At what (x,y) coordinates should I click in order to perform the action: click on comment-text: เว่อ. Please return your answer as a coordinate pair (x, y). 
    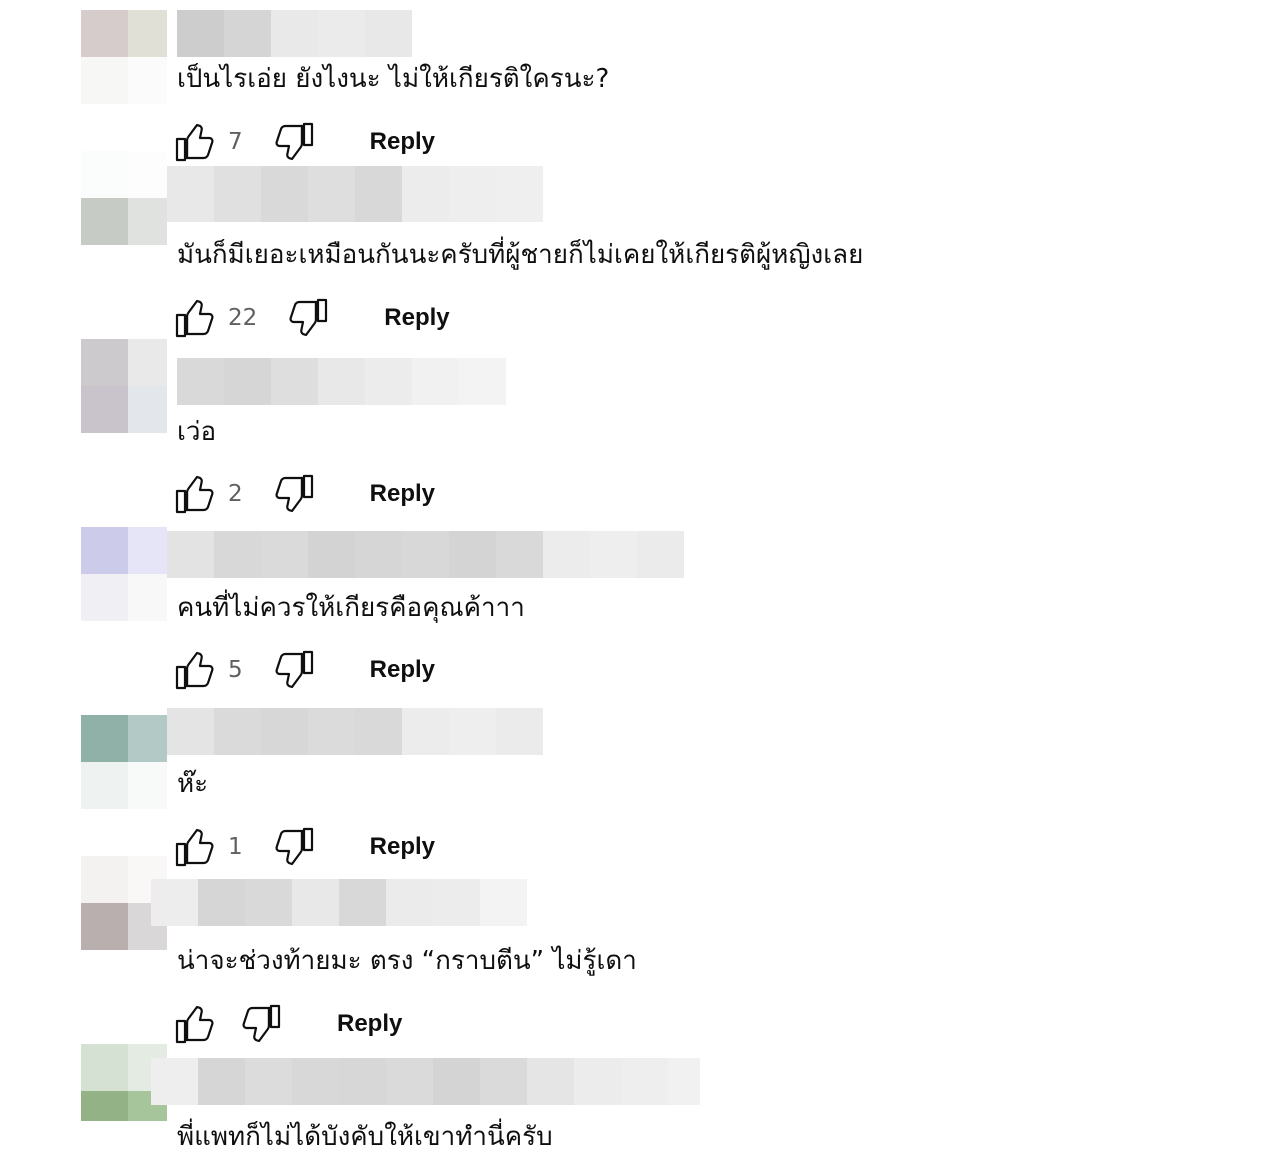
    Looking at the image, I should click on (197, 432).